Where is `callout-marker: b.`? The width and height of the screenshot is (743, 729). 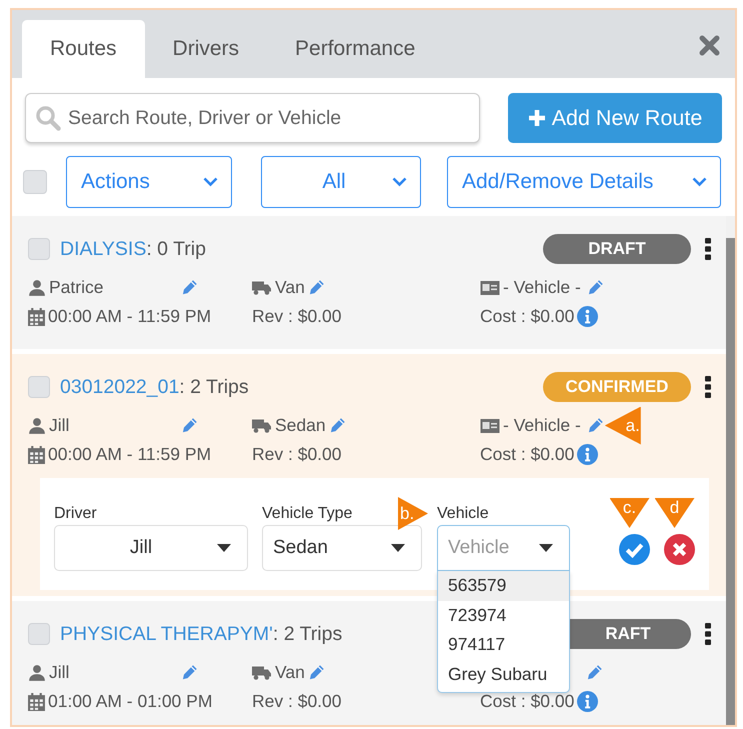 callout-marker: b. is located at coordinates (413, 513).